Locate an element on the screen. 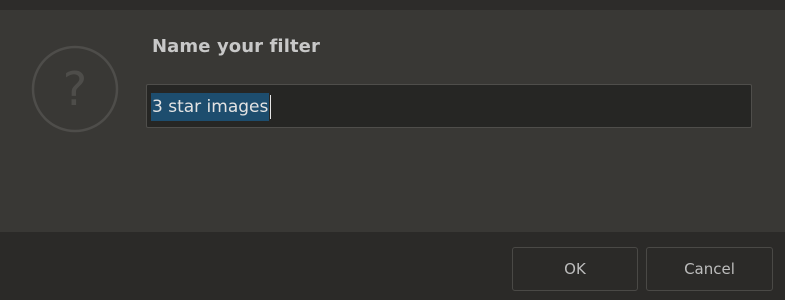 The width and height of the screenshot is (785, 300). filter-name-value: 3 star images is located at coordinates (211, 107).